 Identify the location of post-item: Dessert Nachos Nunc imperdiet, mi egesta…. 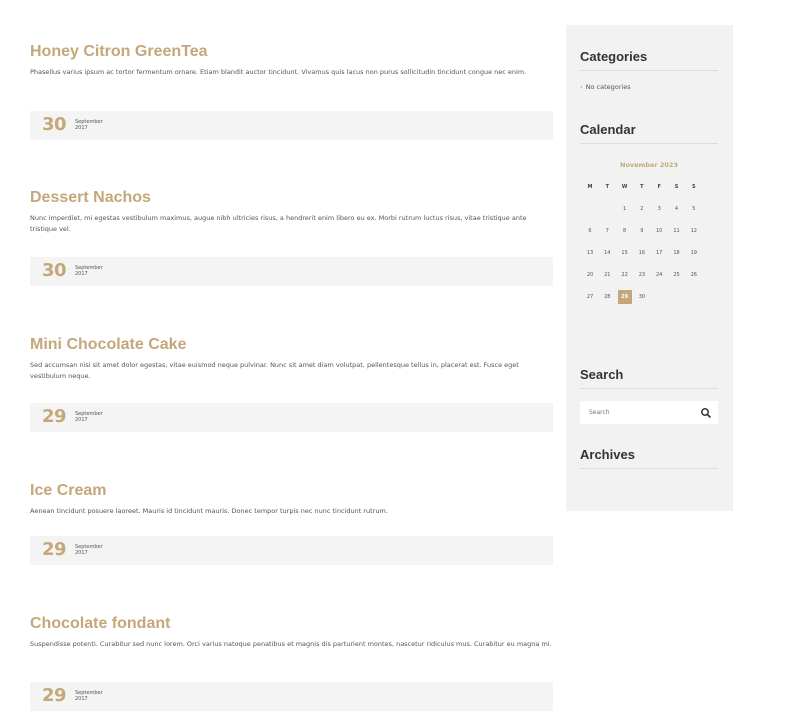
(291, 237).